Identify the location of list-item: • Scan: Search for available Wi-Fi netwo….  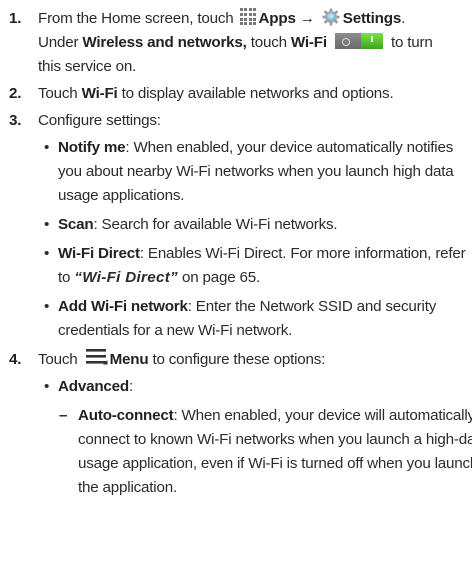
(191, 224).